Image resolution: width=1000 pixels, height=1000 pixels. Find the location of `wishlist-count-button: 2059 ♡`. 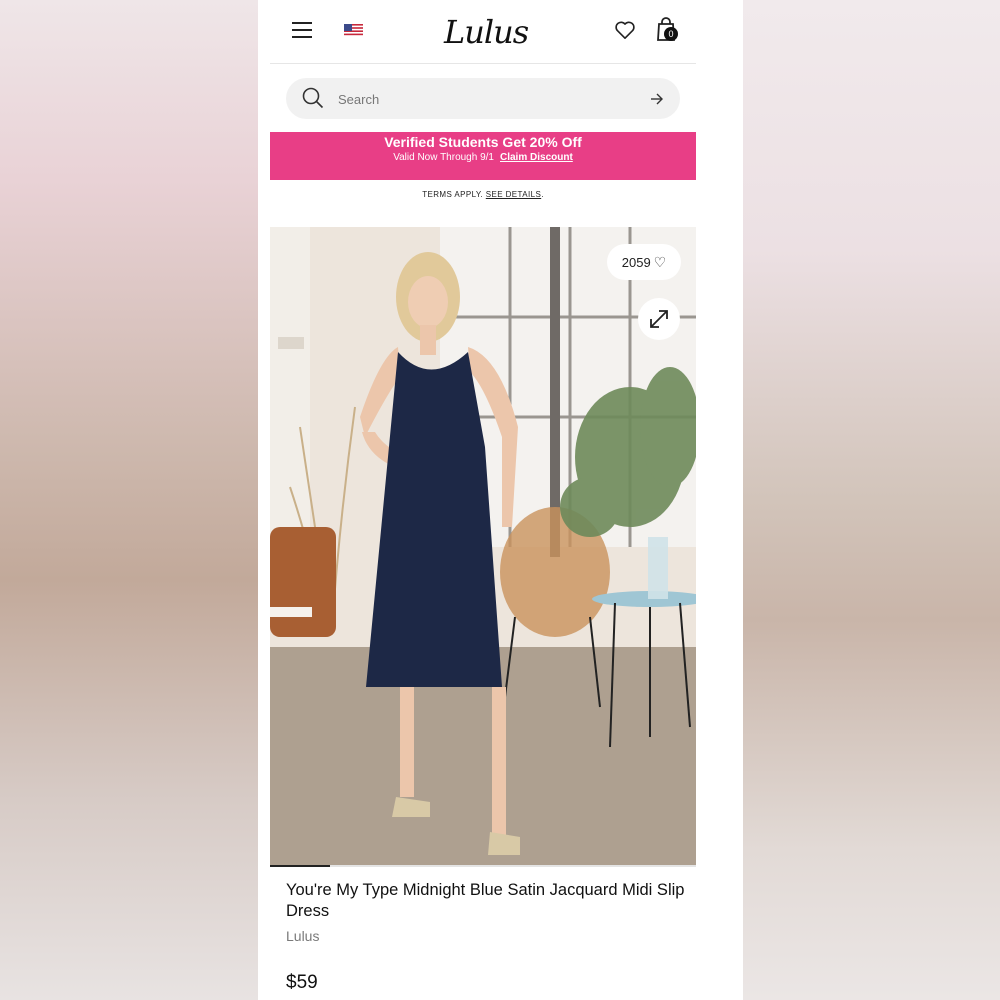

wishlist-count-button: 2059 ♡ is located at coordinates (644, 262).